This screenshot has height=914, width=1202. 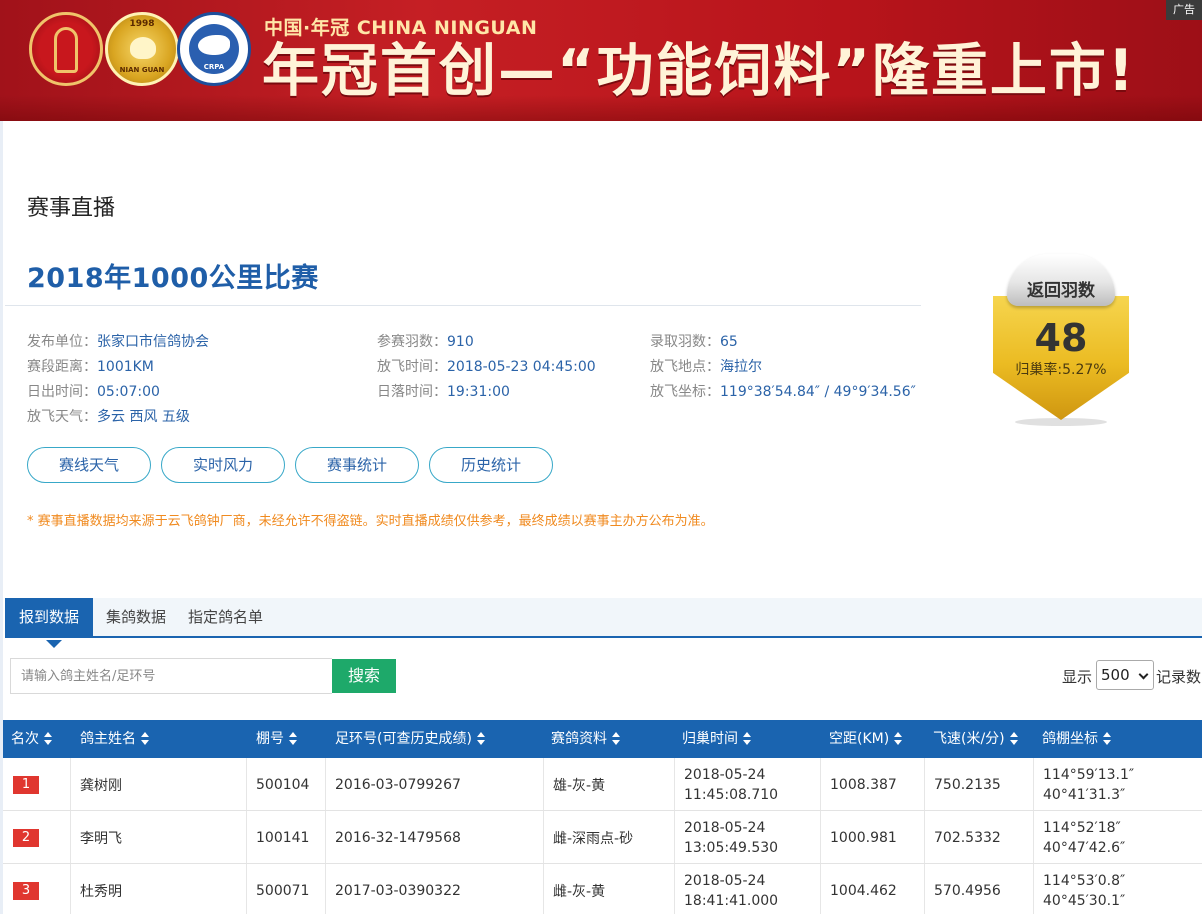 What do you see at coordinates (863, 890) in the screenshot?
I see `distance-cell: 1004.462` at bounding box center [863, 890].